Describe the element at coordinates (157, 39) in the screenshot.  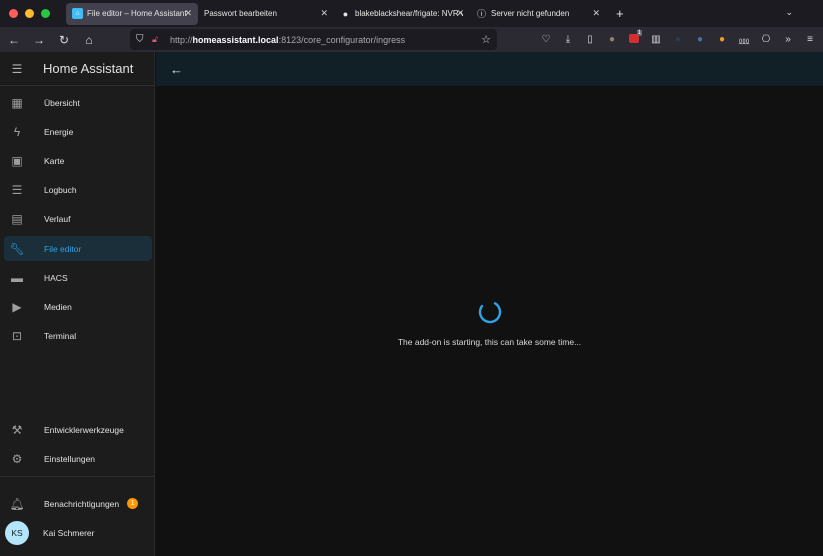
I see `insecure-lock-icon: 🔓︎` at that location.